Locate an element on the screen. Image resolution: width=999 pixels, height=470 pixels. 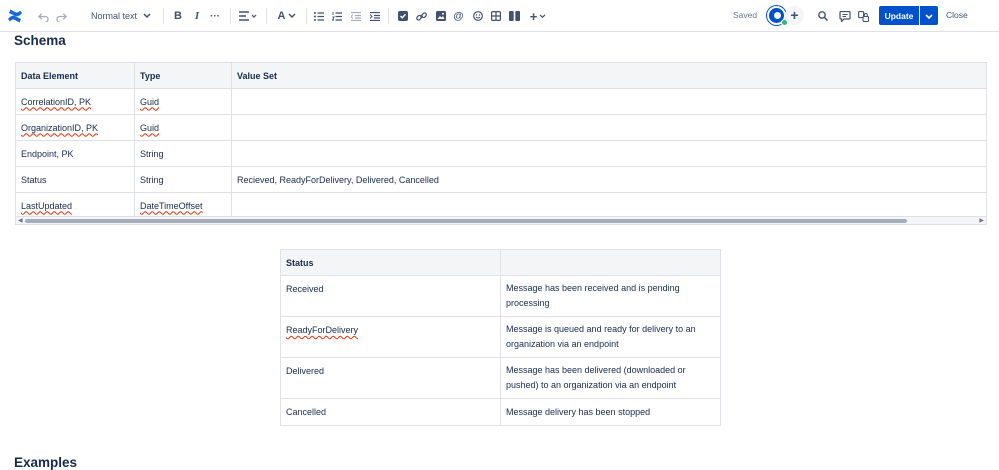
table-cell: LastUpdated is located at coordinates (75, 205).